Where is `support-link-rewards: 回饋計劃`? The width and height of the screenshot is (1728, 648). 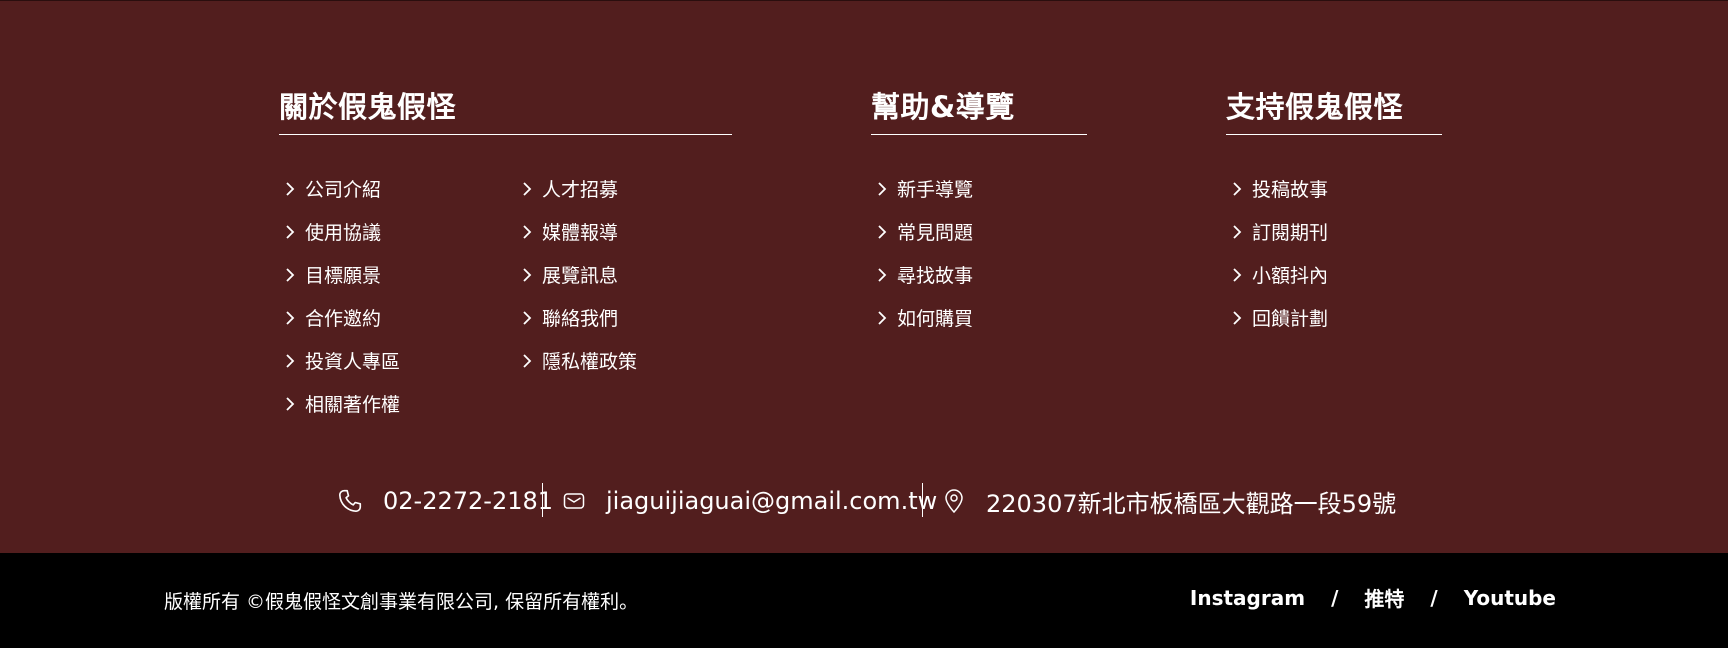
support-link-rewards: 回饋計劃 is located at coordinates (1277, 317).